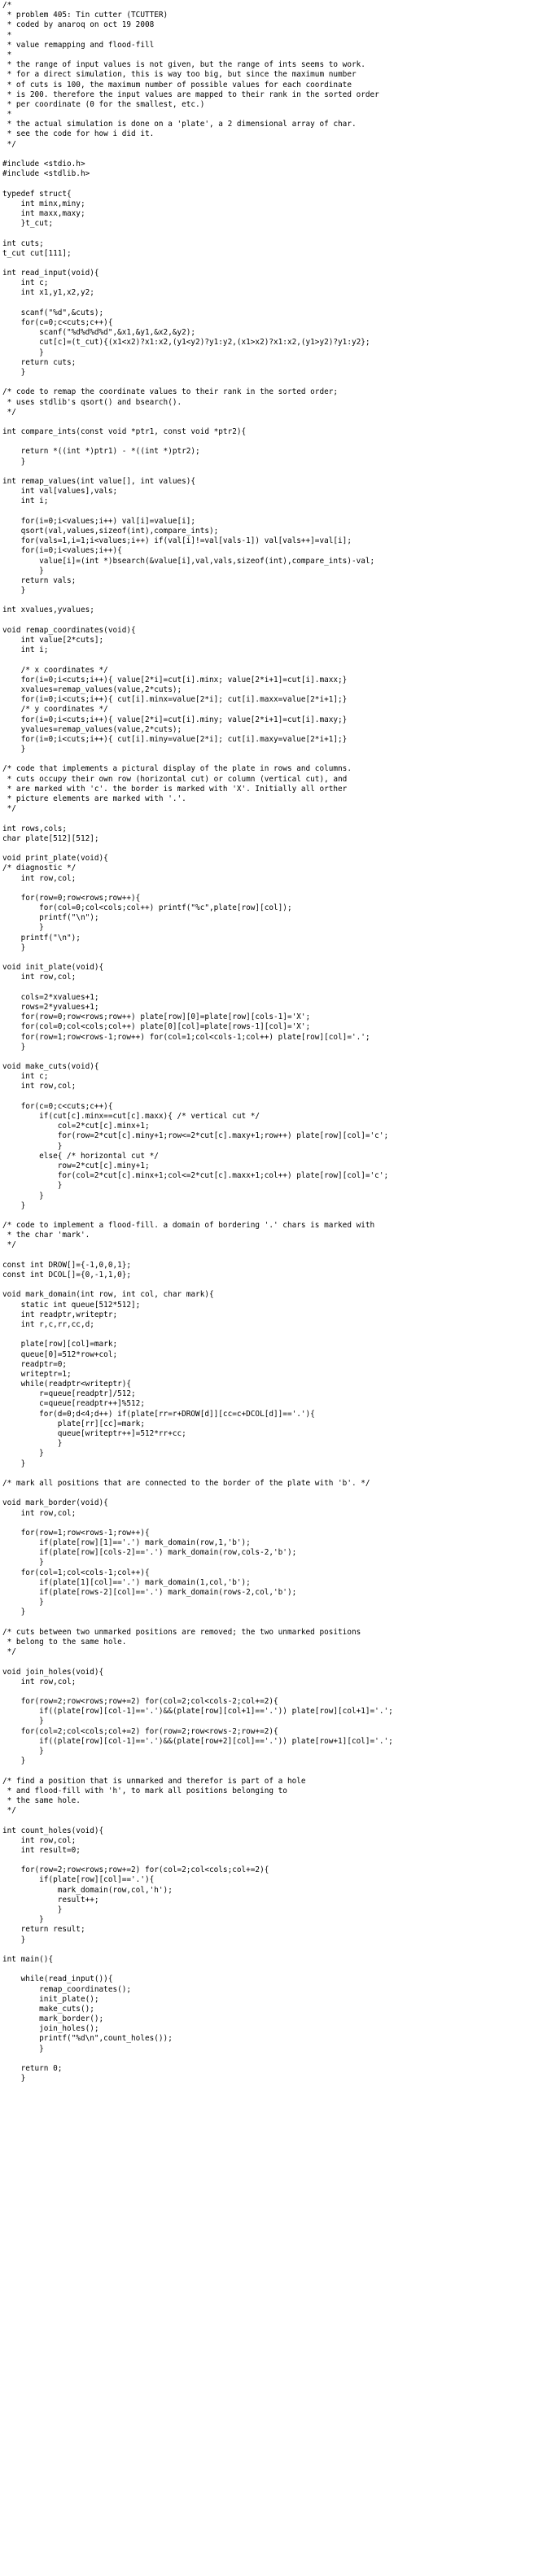  Describe the element at coordinates (43, 213) in the screenshot. I see `code-line: int maxx,maxy;` at that location.